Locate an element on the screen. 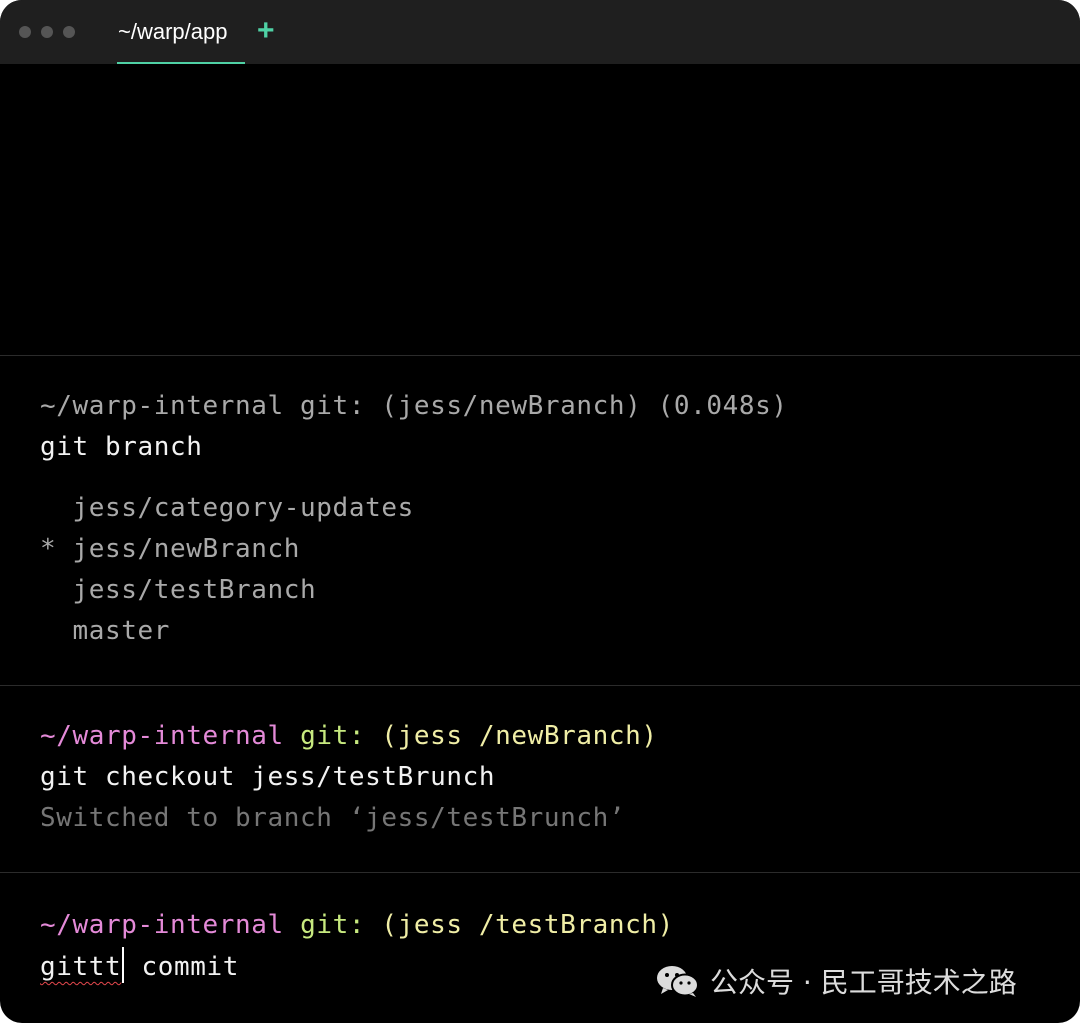 This screenshot has height=1023, width=1080. prompt-branch: (jess /newBranch) is located at coordinates (519, 736).